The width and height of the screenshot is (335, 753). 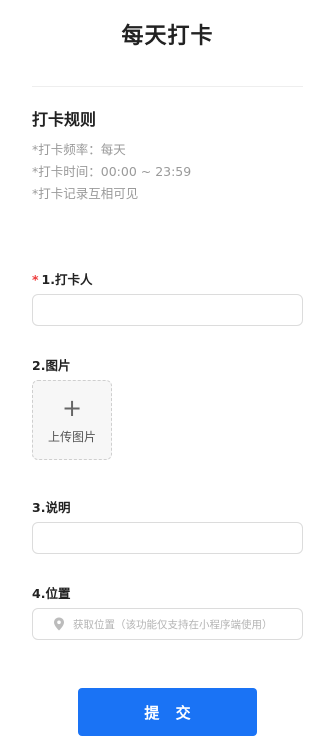 What do you see at coordinates (85, 193) in the screenshot?
I see `rule-visibility: *打卡记录互相可见` at bounding box center [85, 193].